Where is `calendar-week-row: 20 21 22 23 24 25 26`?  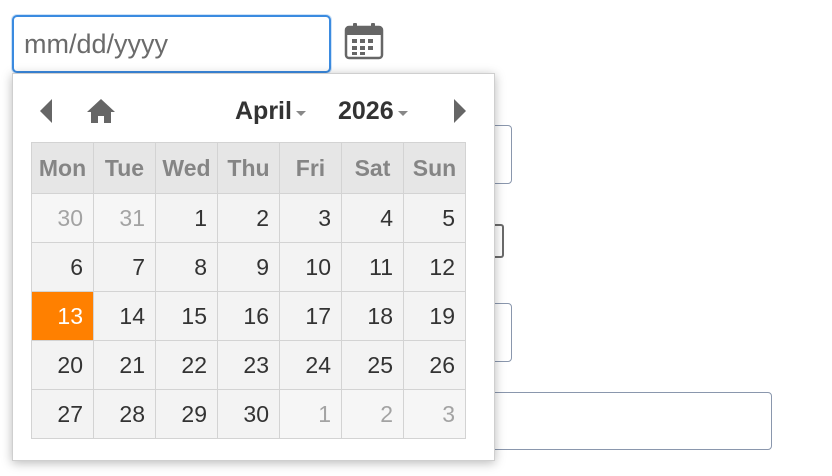 calendar-week-row: 20 21 22 23 24 25 26 is located at coordinates (248, 365).